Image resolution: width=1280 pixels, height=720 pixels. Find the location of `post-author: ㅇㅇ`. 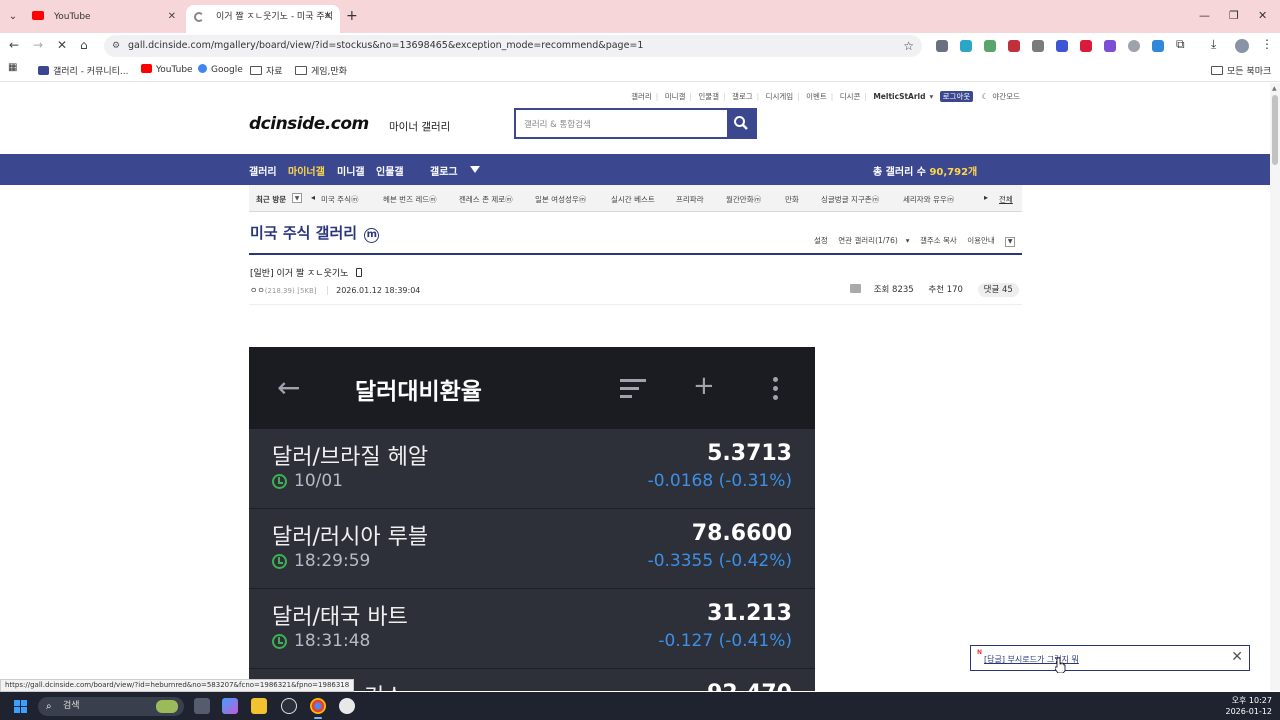

post-author: ㅇㅇ is located at coordinates (257, 290).